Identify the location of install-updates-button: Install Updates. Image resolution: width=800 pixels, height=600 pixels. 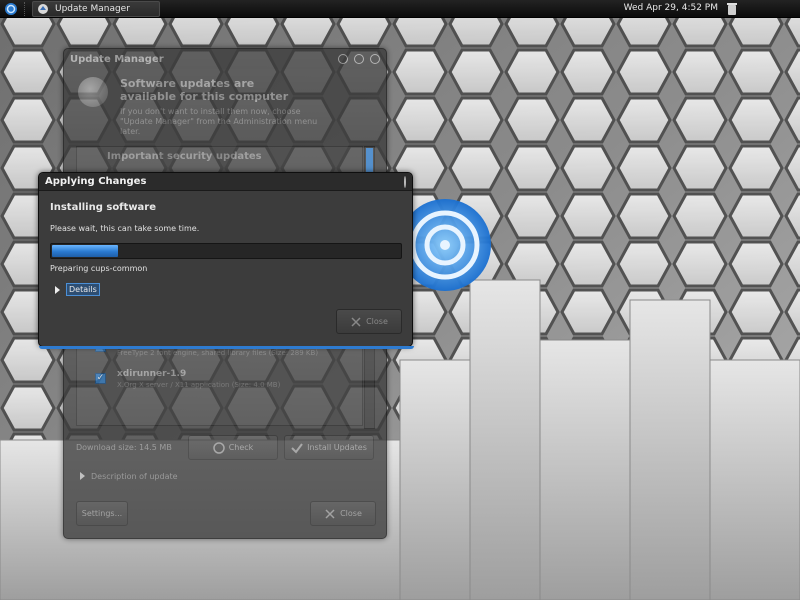
(329, 447).